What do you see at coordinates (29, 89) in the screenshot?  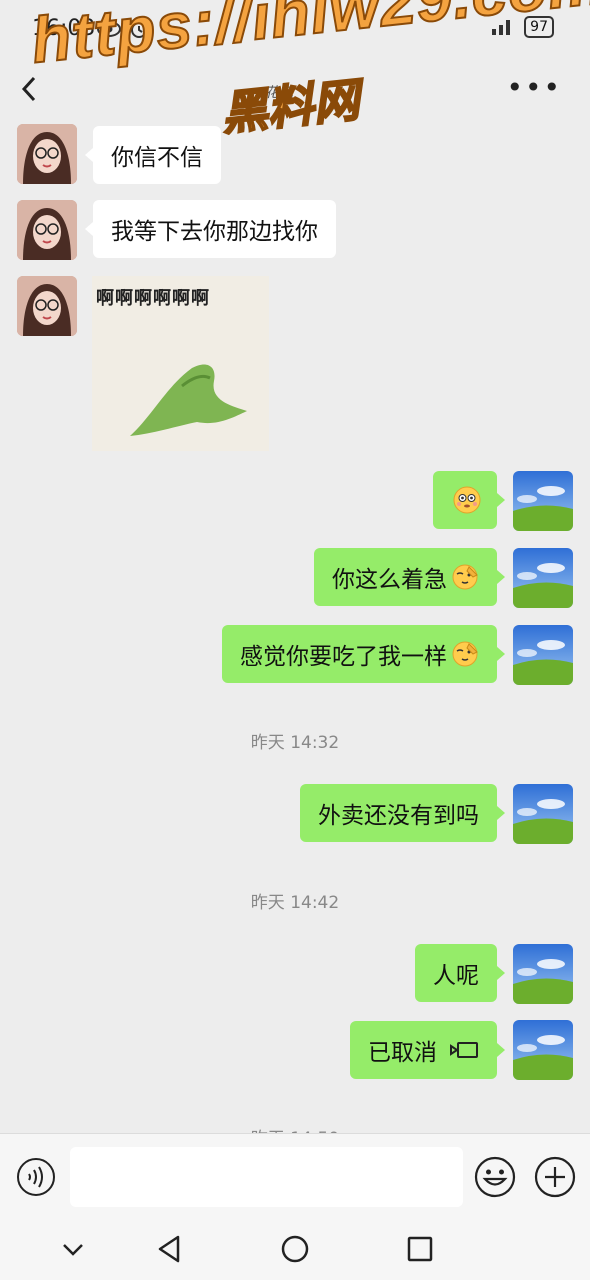 I see `back-arrow-icon` at bounding box center [29, 89].